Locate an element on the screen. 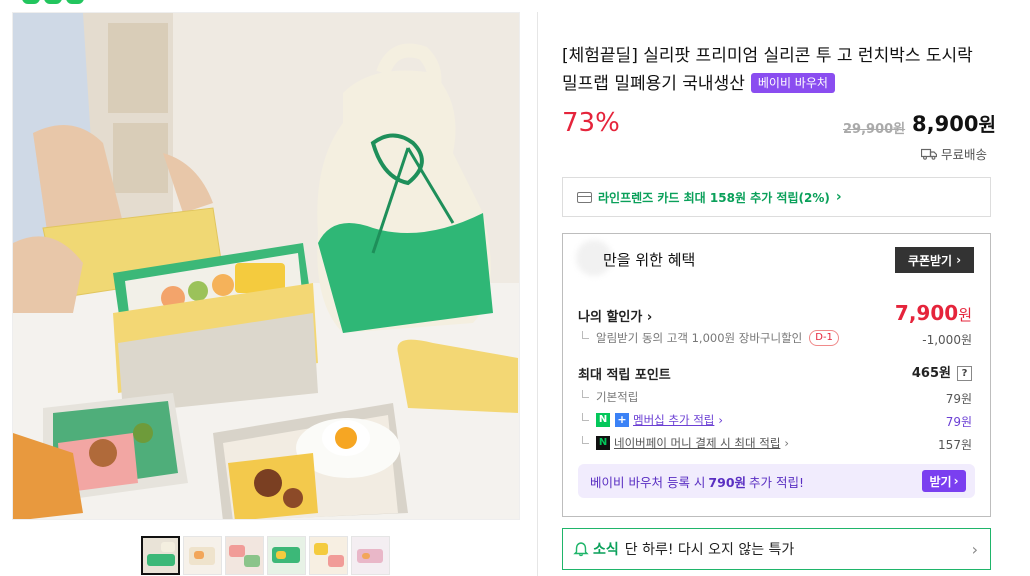  naver-n-icon: N is located at coordinates (603, 420).